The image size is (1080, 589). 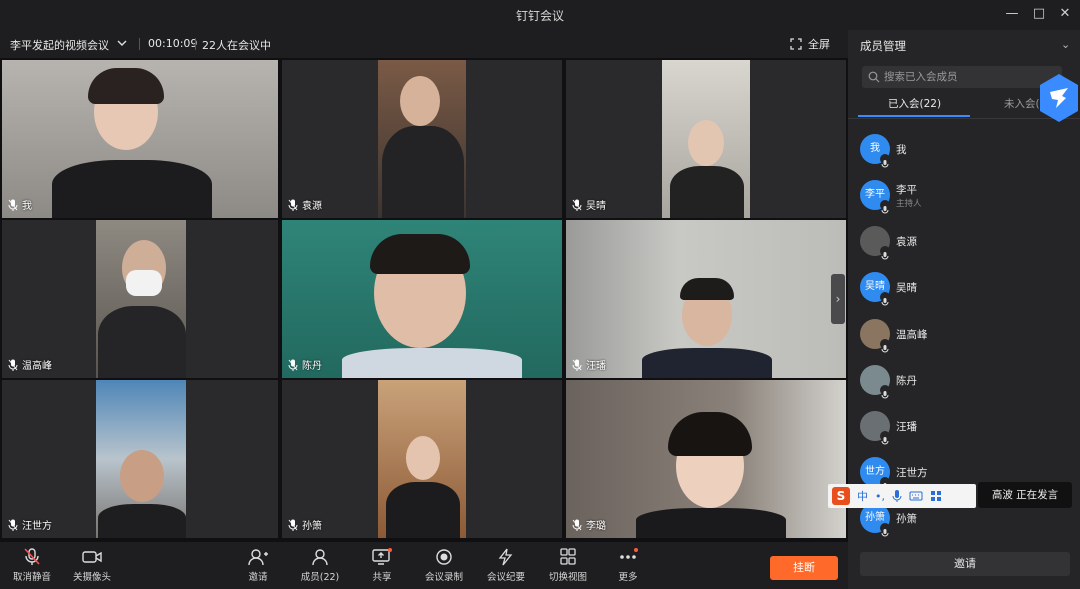 I want to click on chevron-down-icon: ⌄, so click(x=1065, y=44).